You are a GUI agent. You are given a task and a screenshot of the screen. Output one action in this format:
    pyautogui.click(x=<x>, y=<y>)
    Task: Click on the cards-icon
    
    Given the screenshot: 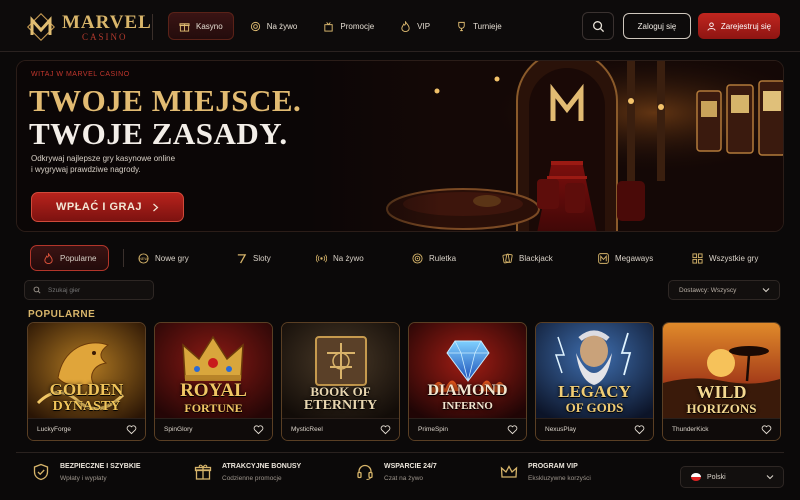 What is the action you would take?
    pyautogui.click(x=507, y=258)
    